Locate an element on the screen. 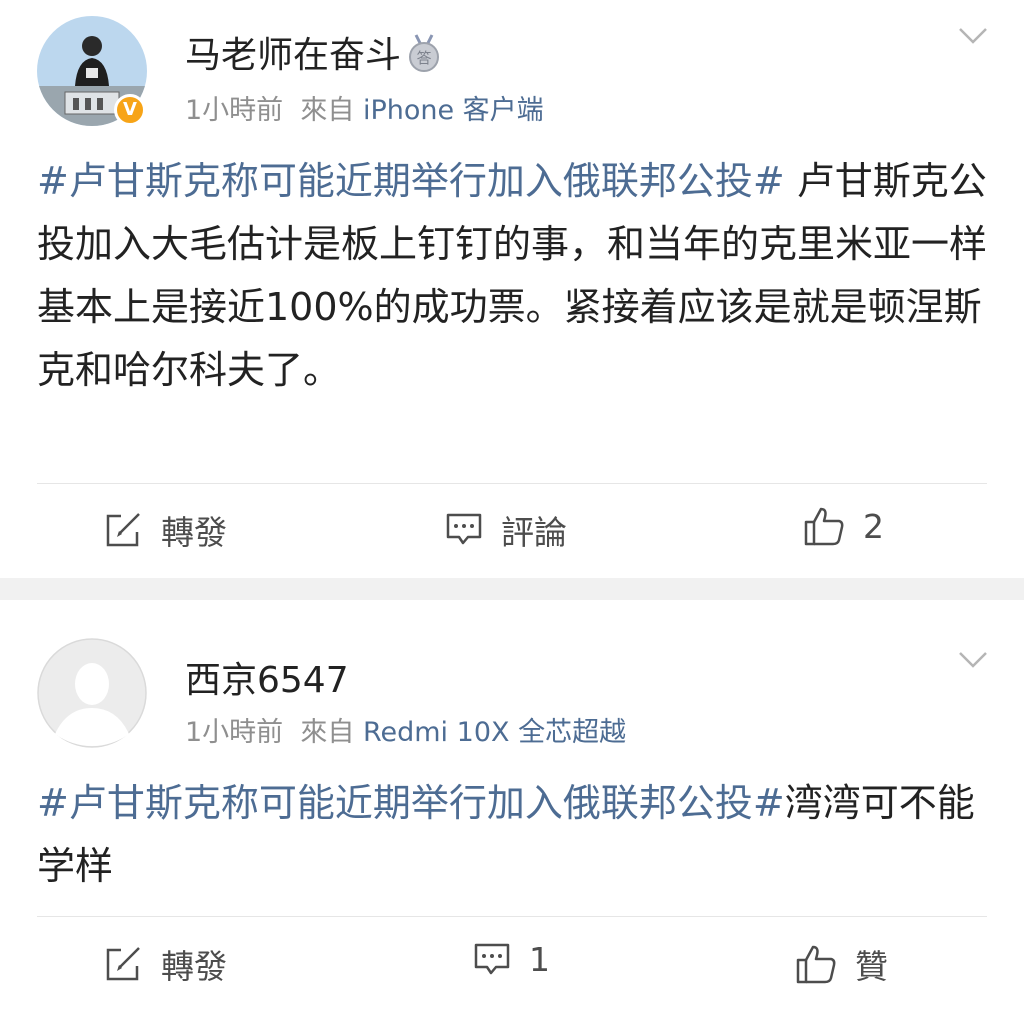 Image resolution: width=1024 pixels, height=1009 pixels. like-button: 2 is located at coordinates (843, 526).